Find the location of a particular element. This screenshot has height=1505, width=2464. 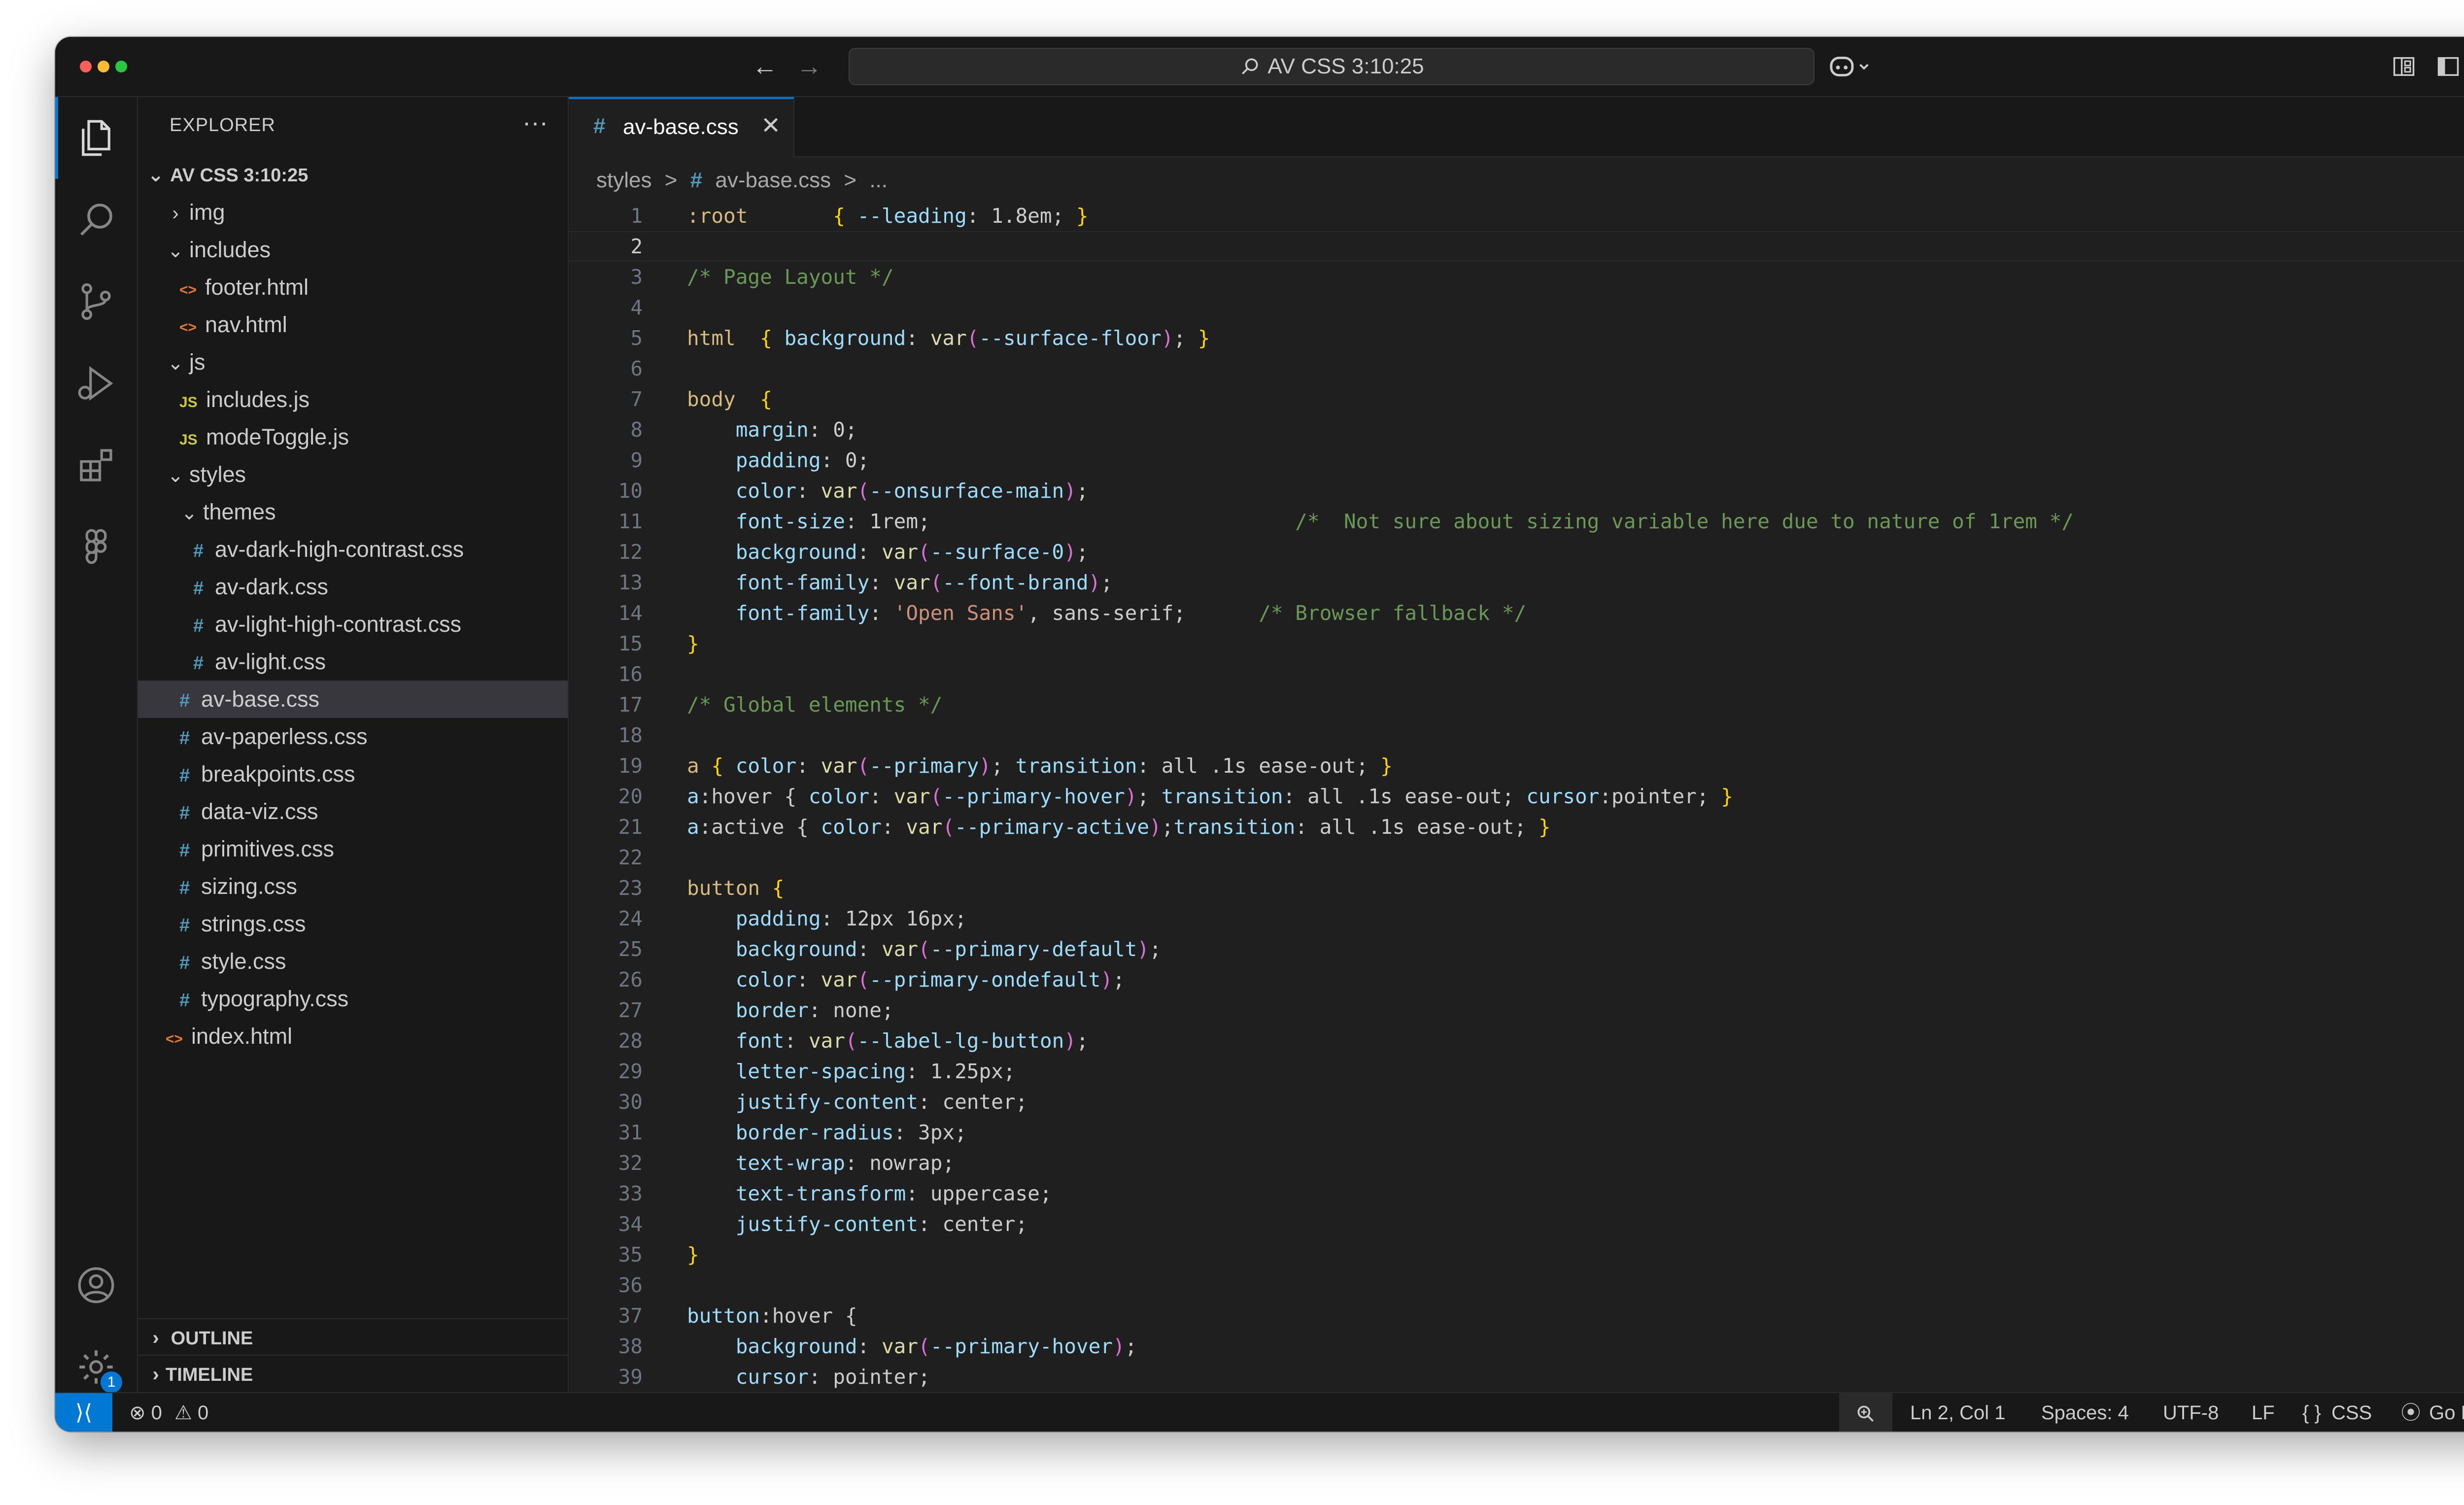

code-line: 27 border: none; is located at coordinates (1516, 1011).